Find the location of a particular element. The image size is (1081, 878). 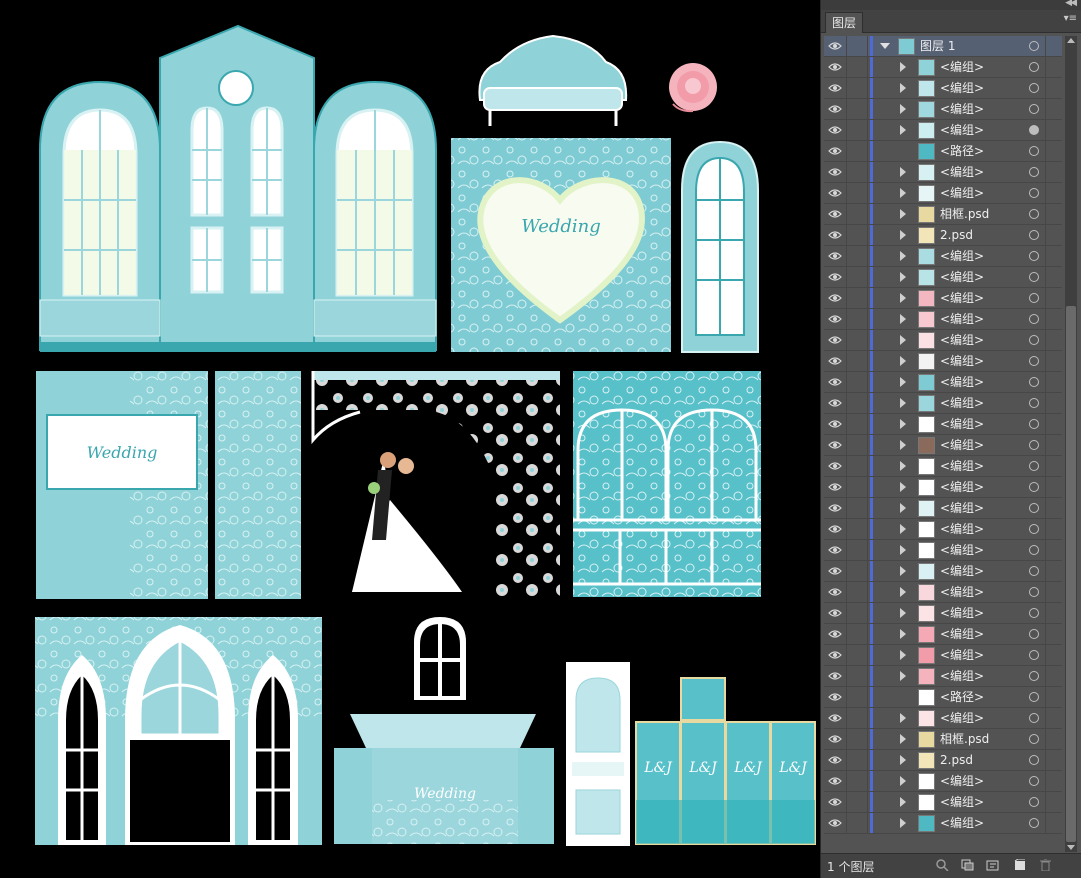

panel-menu-icon: ▾≡ is located at coordinates (1070, 18).